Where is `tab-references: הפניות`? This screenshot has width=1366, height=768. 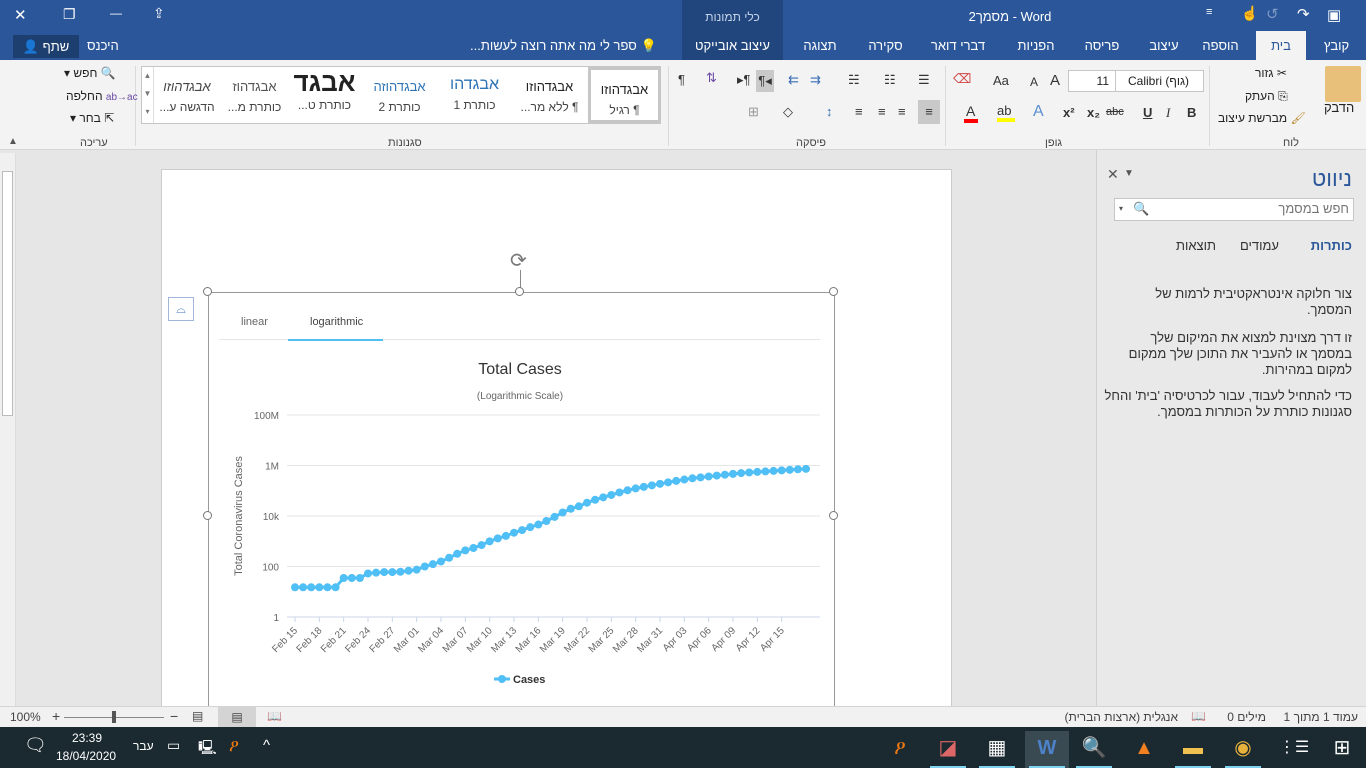
tab-references: הפניות is located at coordinates (1036, 45).